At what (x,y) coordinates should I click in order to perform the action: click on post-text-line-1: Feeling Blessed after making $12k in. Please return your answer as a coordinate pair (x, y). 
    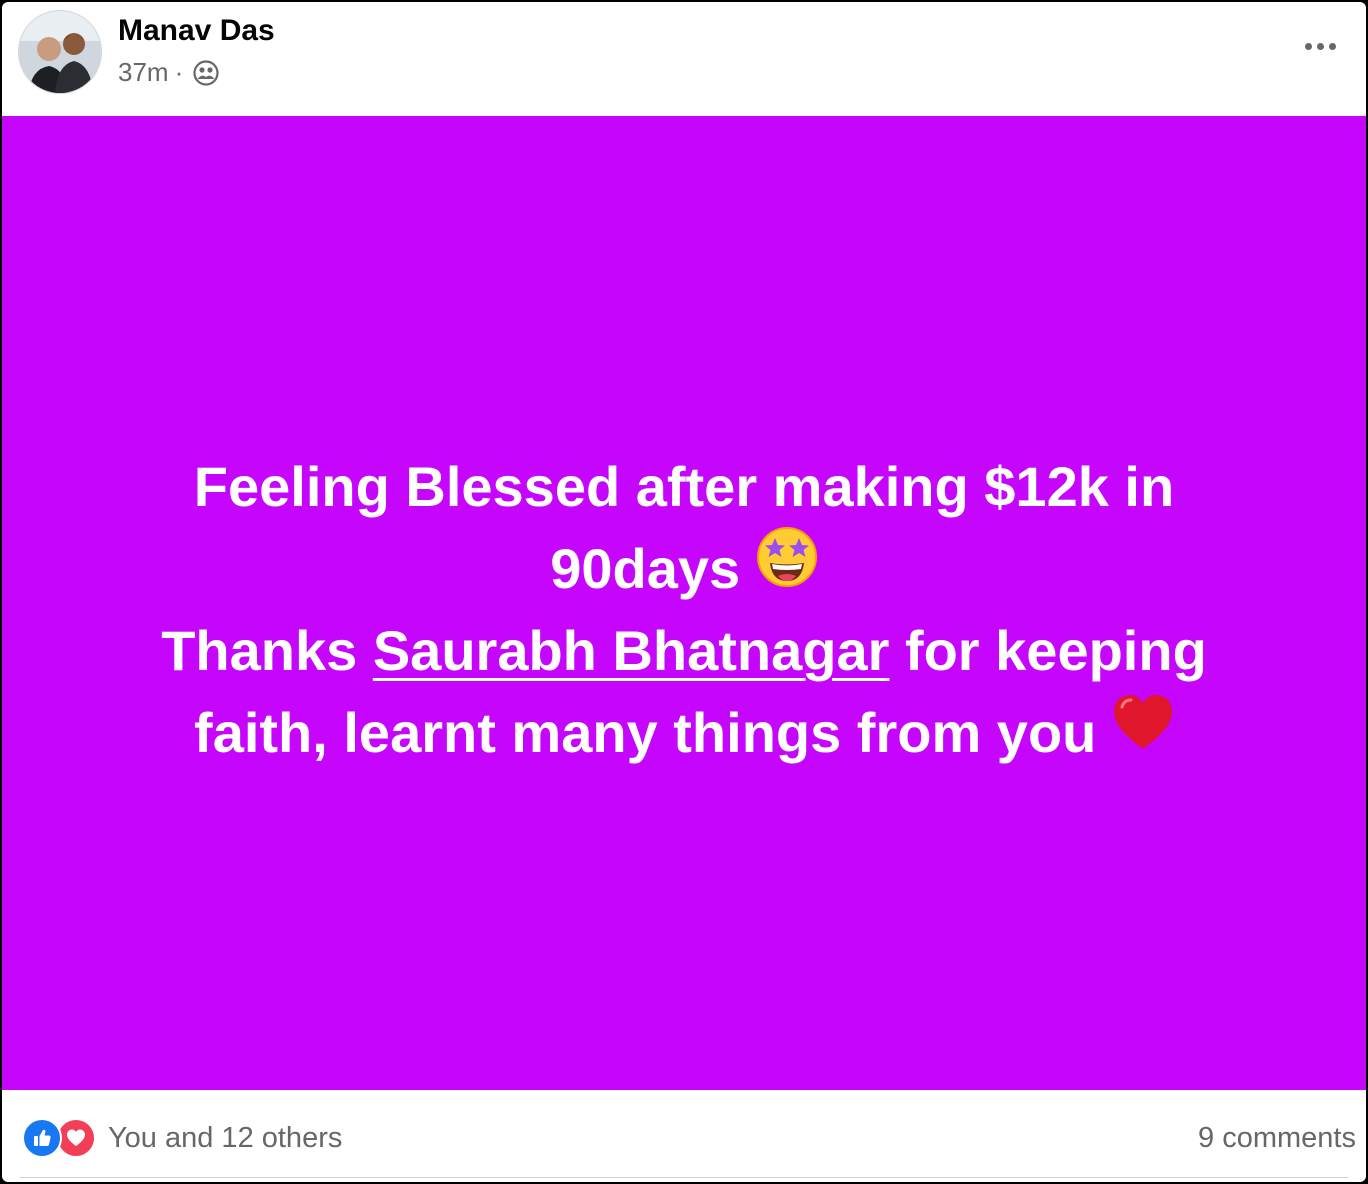
    Looking at the image, I should click on (684, 486).